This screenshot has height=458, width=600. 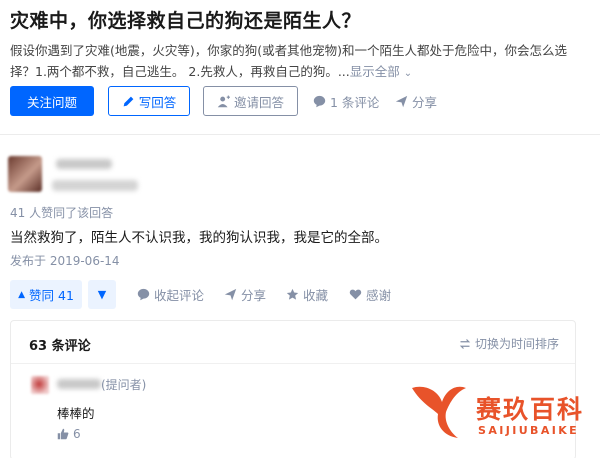 I want to click on watermark-logo, so click(x=439, y=412).